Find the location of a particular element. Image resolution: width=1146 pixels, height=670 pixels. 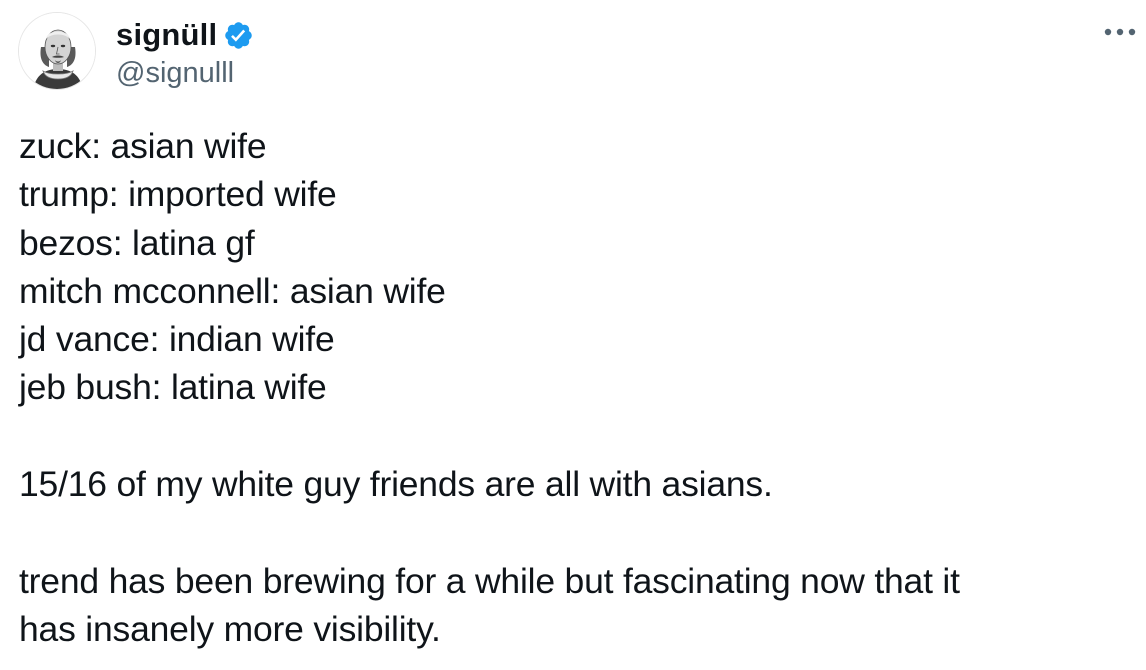

tweet-line: zuck: asian wife is located at coordinates (143, 146).